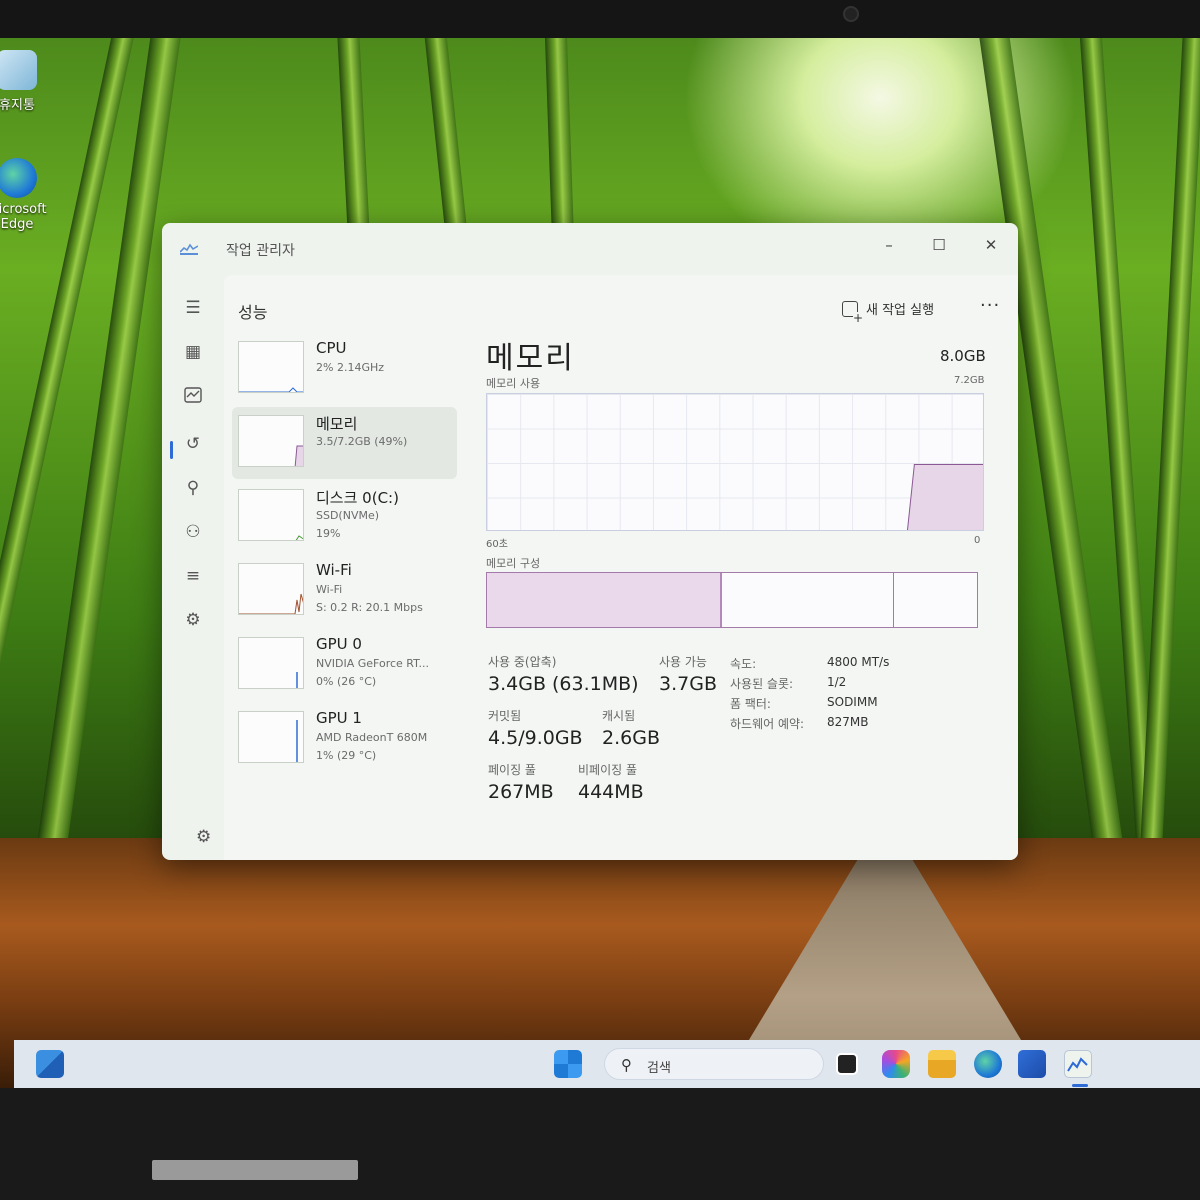  What do you see at coordinates (990, 305) in the screenshot?
I see `more-options-button: ···` at bounding box center [990, 305].